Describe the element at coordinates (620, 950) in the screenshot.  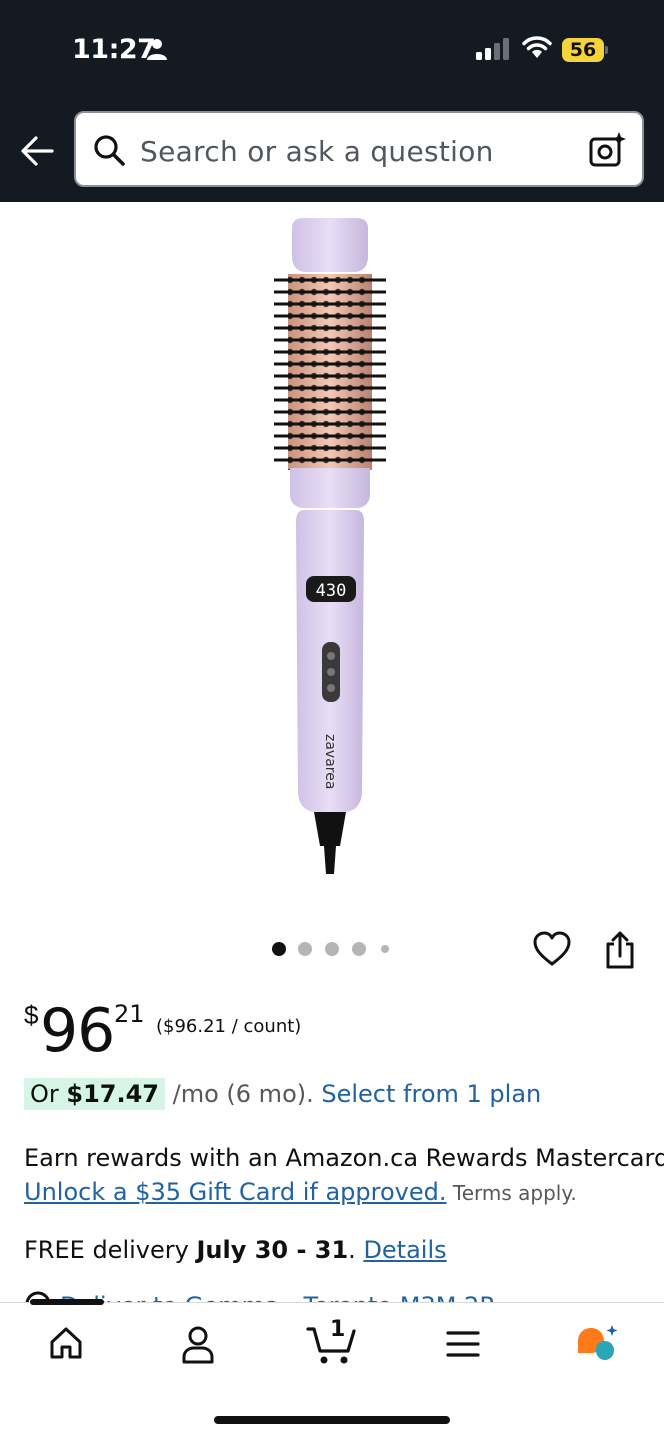
I see `share-icon` at that location.